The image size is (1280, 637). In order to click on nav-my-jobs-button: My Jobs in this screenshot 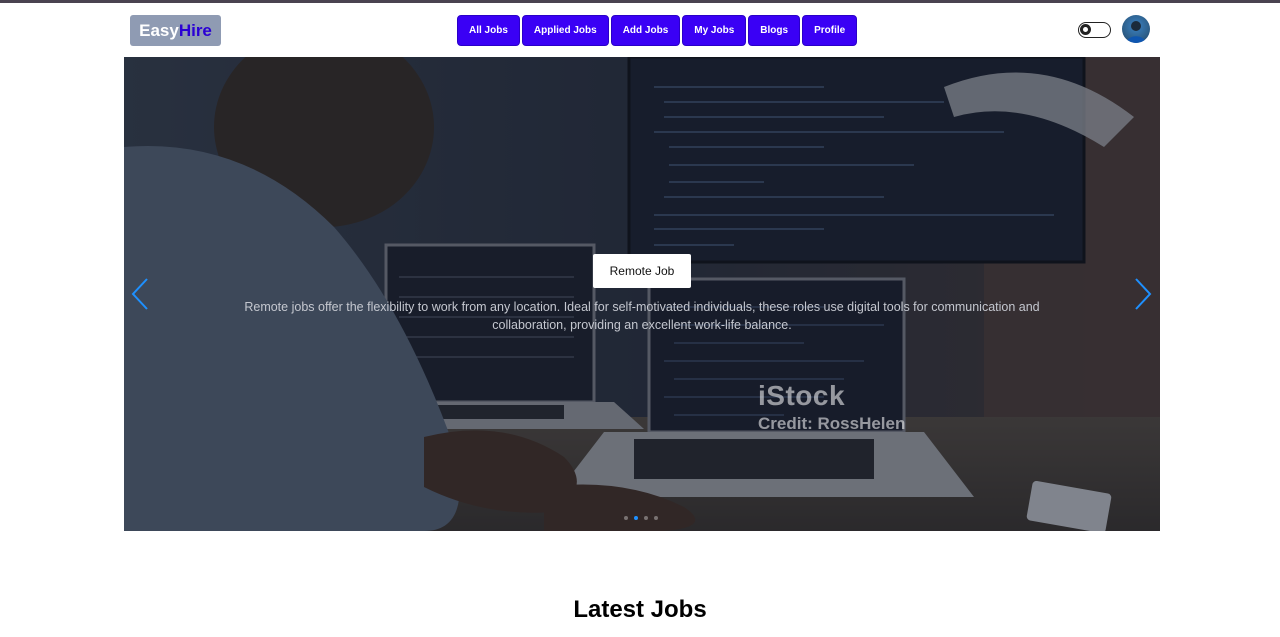, I will do `click(714, 30)`.